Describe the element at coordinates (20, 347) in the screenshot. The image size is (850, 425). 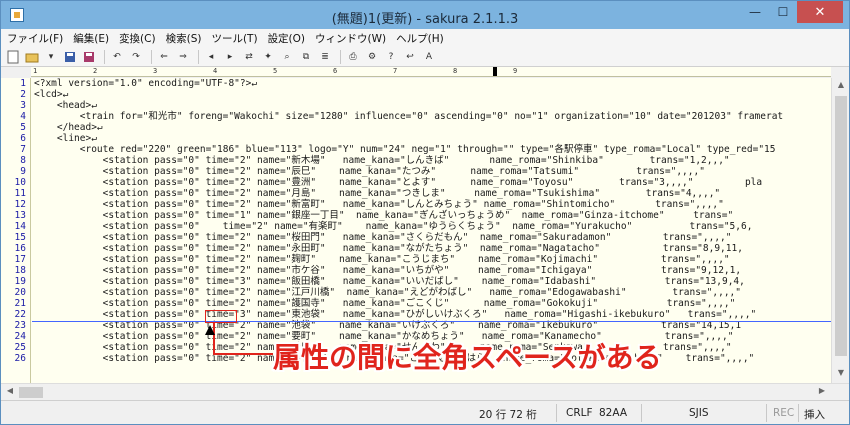
I see `line-number: 25` at that location.